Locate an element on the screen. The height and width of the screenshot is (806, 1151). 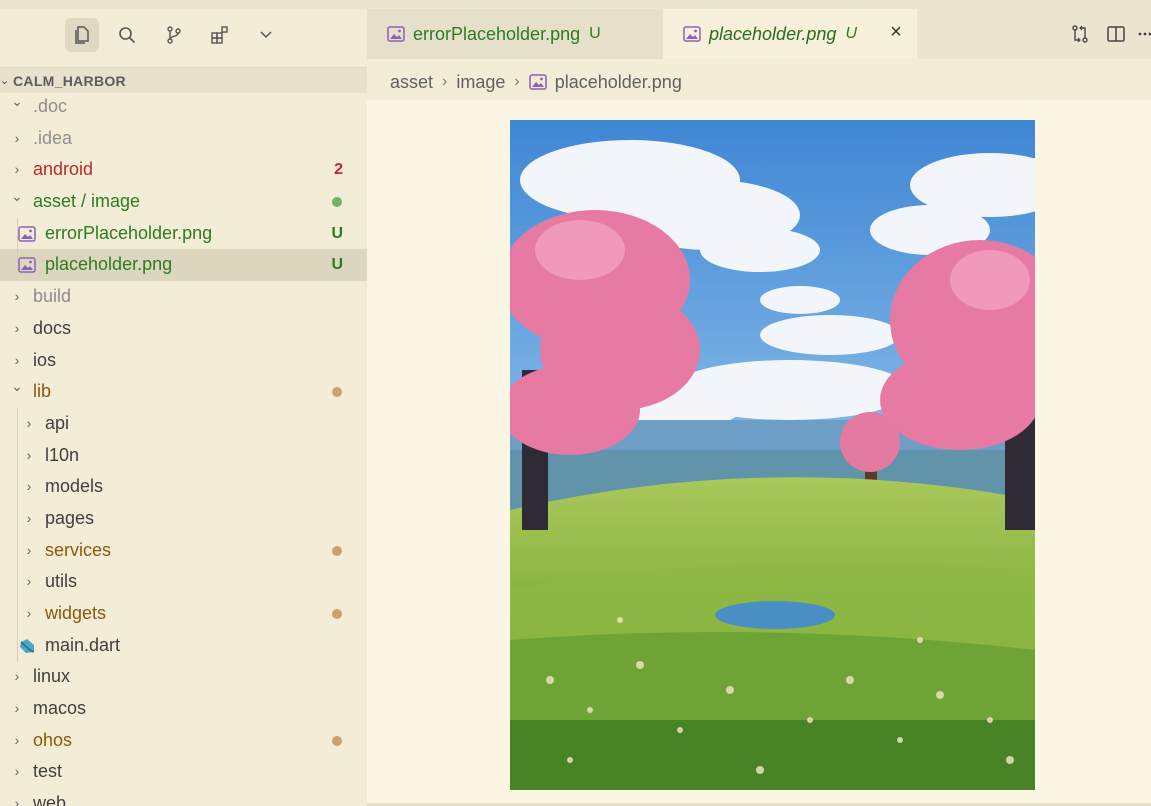
tree-item: › models is located at coordinates (183, 487).